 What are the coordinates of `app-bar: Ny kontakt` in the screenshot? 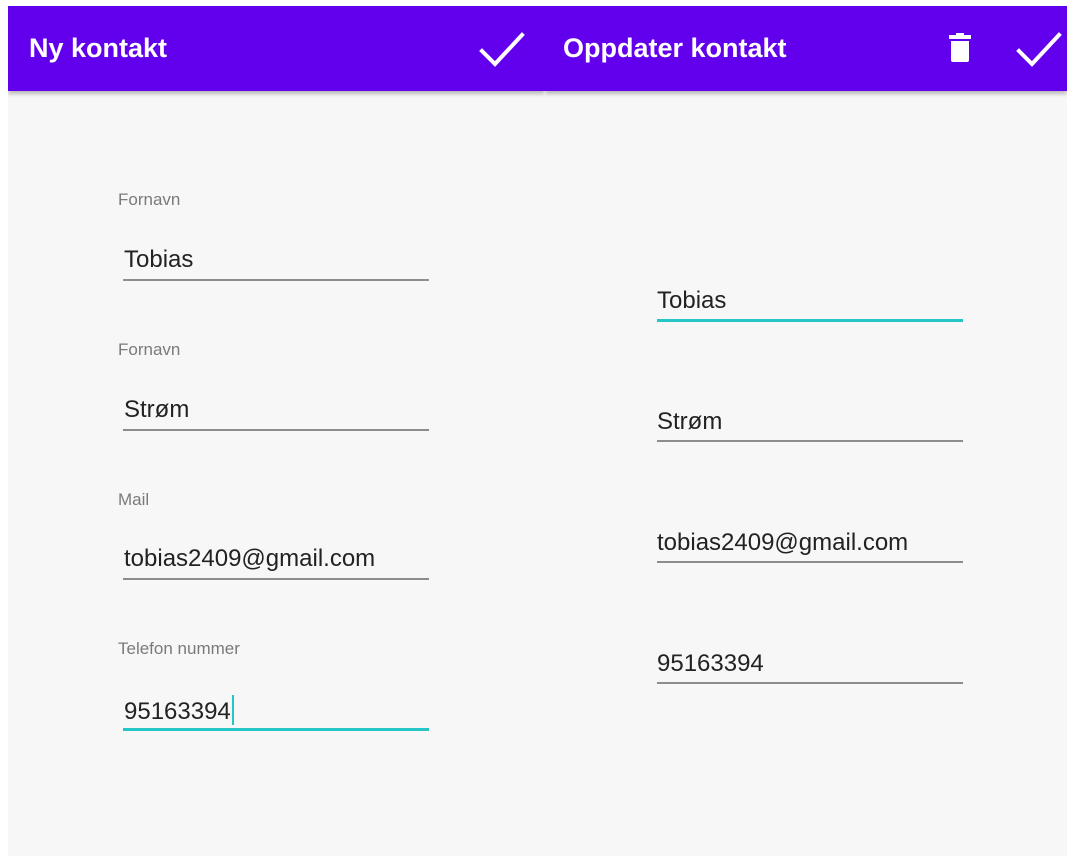 It's located at (276, 48).